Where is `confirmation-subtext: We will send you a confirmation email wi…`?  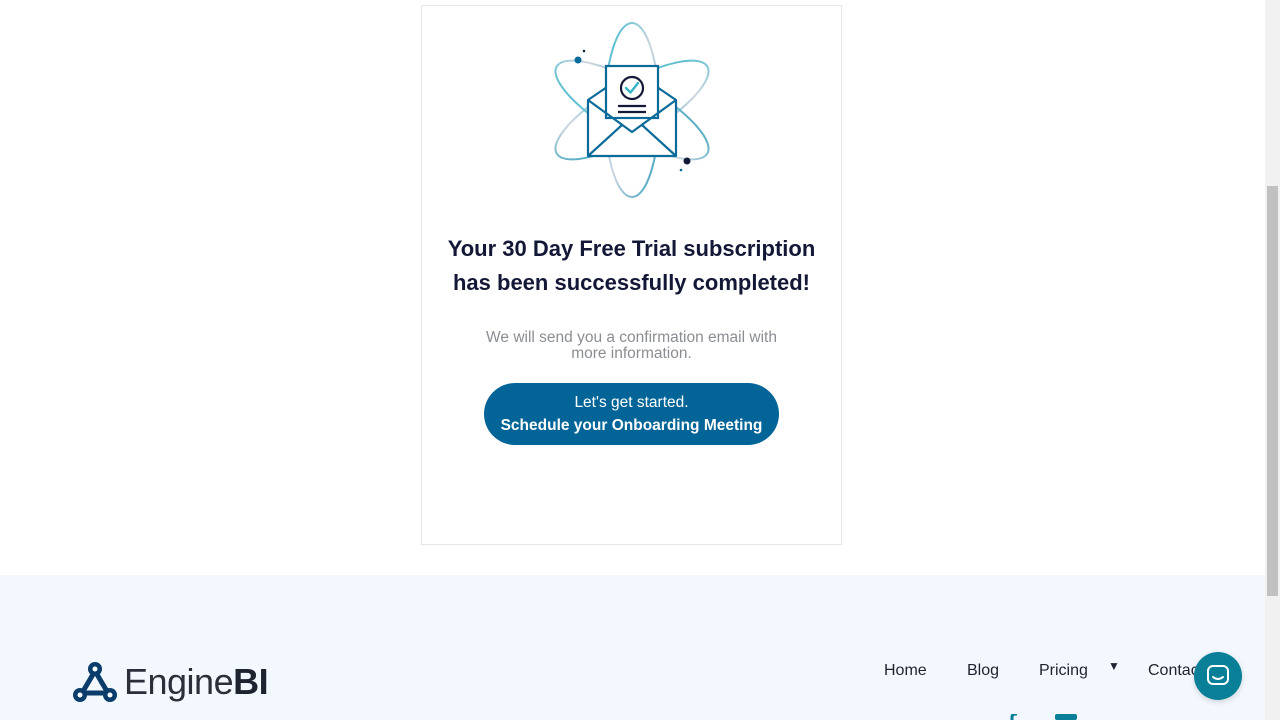
confirmation-subtext: We will send you a confirmation email wi… is located at coordinates (631, 346).